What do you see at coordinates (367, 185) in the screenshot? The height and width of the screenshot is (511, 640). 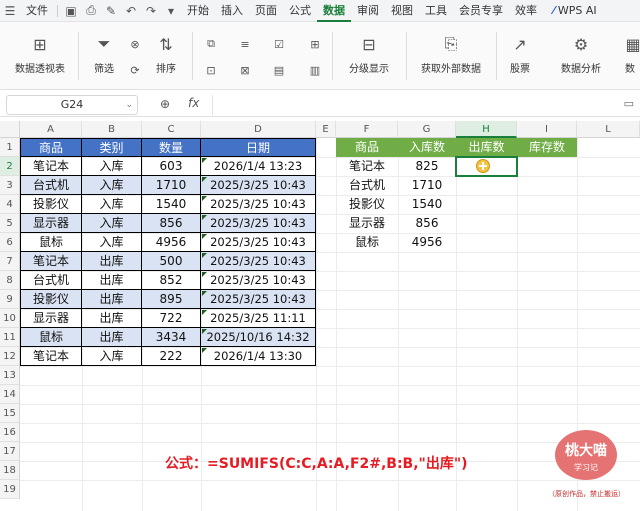 I see `summary-cell: 台式机` at bounding box center [367, 185].